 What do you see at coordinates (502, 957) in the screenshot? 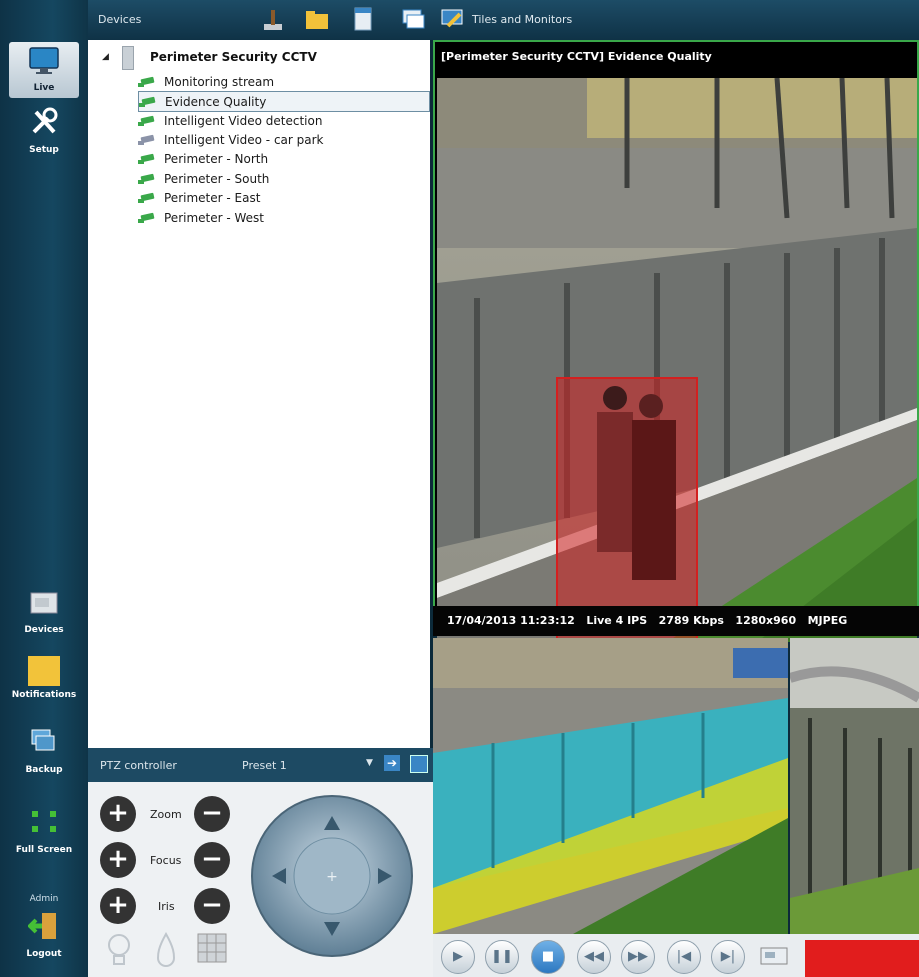
I see `pause-button: ❚❚` at bounding box center [502, 957].